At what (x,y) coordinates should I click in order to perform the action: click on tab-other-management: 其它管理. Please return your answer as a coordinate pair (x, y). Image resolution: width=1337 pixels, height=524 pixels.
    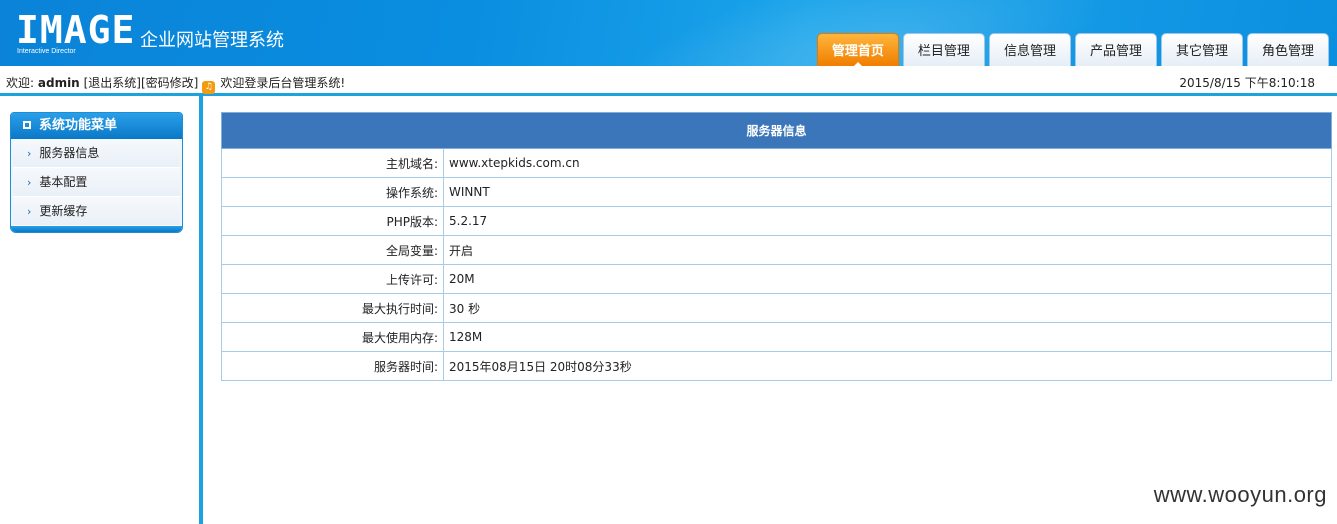
    Looking at the image, I should click on (1201, 49).